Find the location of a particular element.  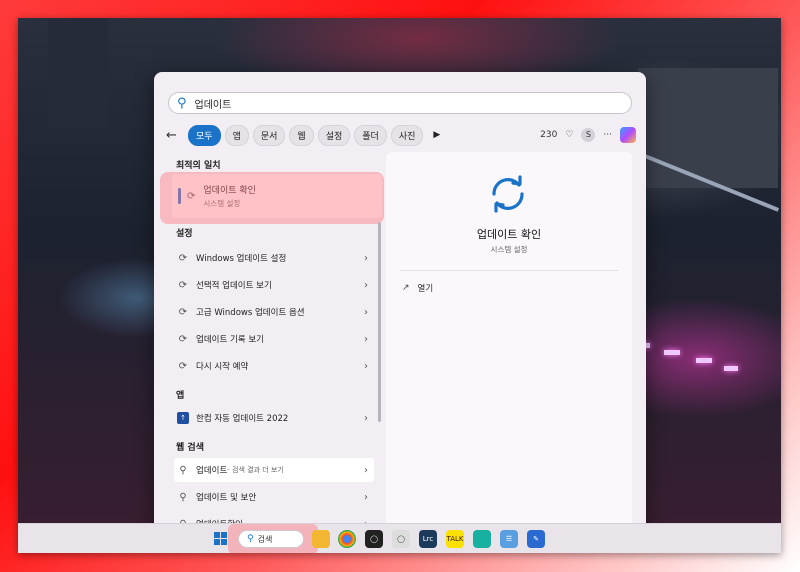

rewards-icon: ♡ is located at coordinates (569, 135).